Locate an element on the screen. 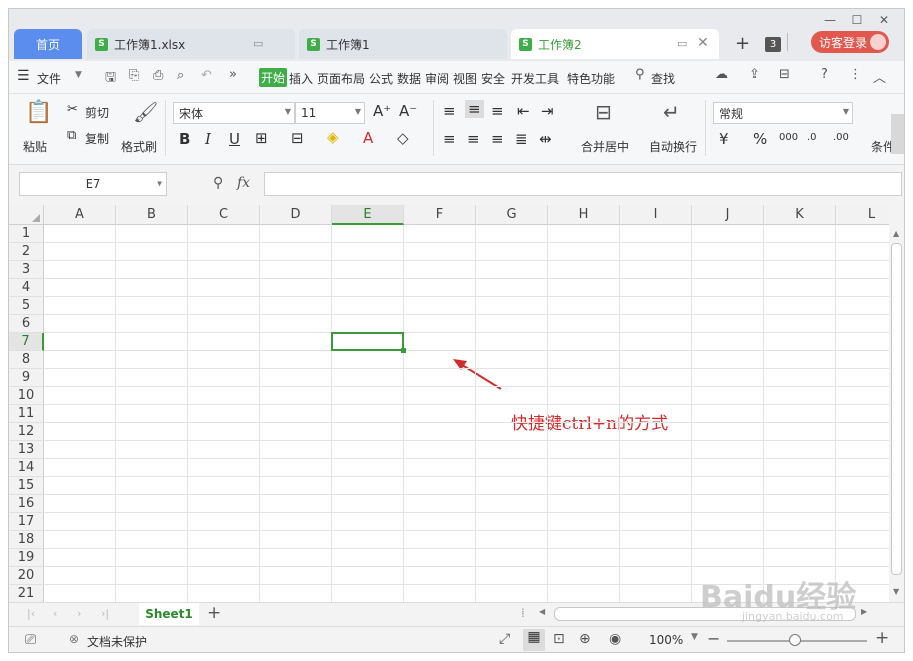  zoom-slider-handle is located at coordinates (795, 640).